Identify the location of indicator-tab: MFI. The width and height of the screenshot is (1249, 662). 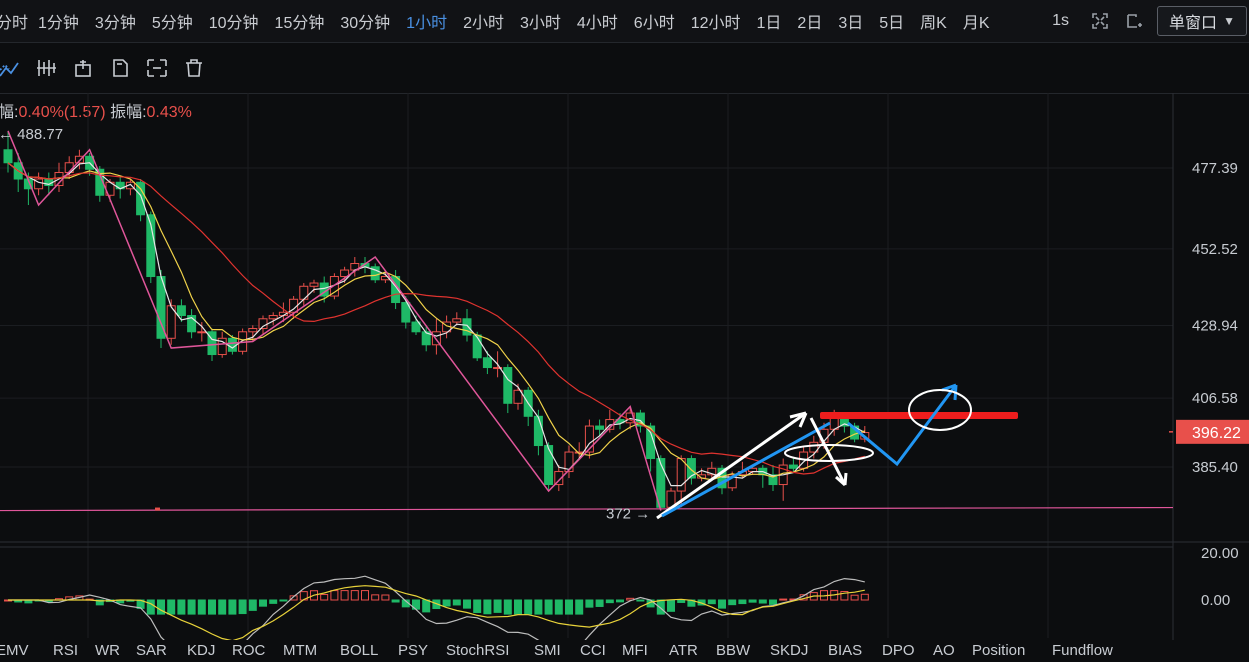
(635, 651).